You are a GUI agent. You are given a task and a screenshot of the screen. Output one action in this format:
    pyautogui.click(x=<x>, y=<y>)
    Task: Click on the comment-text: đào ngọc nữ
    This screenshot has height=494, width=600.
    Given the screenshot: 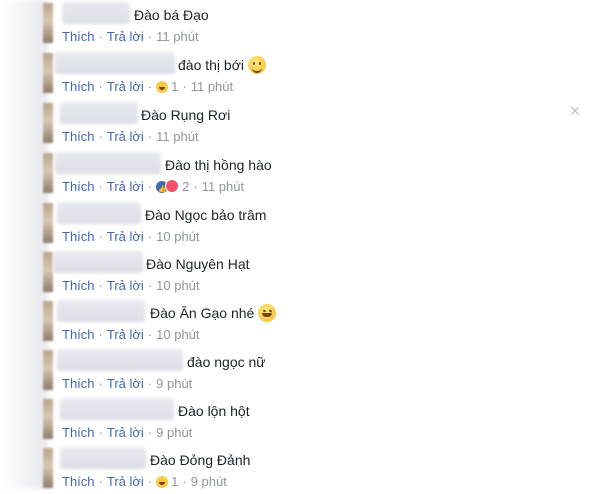 What is the action you would take?
    pyautogui.click(x=226, y=362)
    